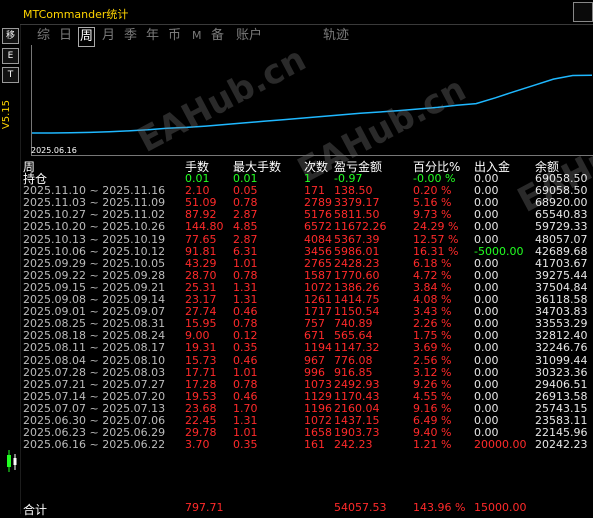 The width and height of the screenshot is (593, 518). What do you see at coordinates (561, 445) in the screenshot?
I see `cell-balance: 20242.23` at bounding box center [561, 445].